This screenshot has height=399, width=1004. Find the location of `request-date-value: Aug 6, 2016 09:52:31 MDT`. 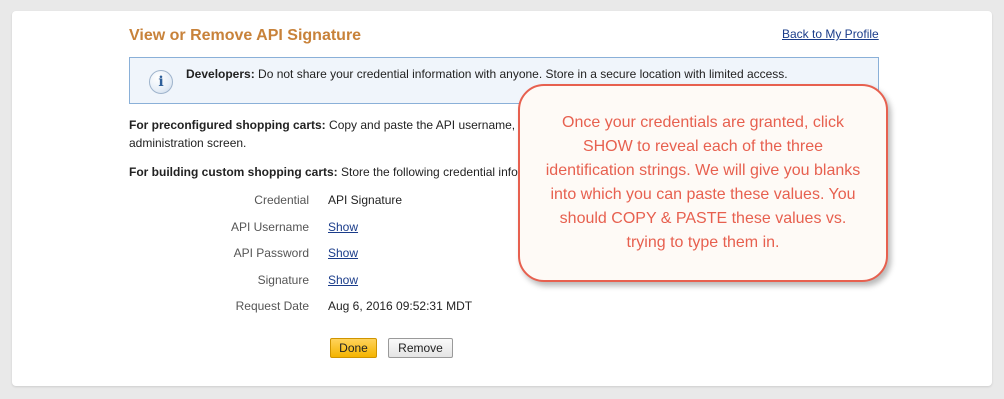

request-date-value: Aug 6, 2016 09:52:31 MDT is located at coordinates (400, 306).